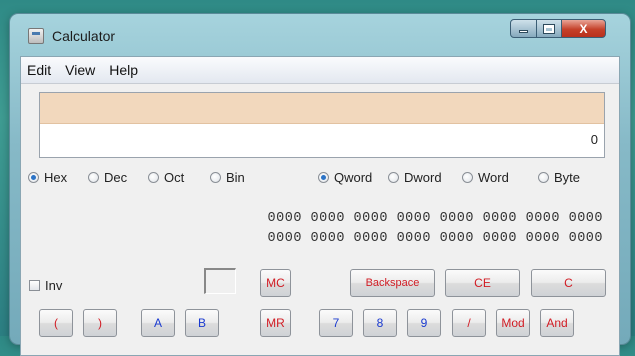 Image resolution: width=635 pixels, height=356 pixels. What do you see at coordinates (116, 177) in the screenshot?
I see `radio-dec-label: Dec` at bounding box center [116, 177].